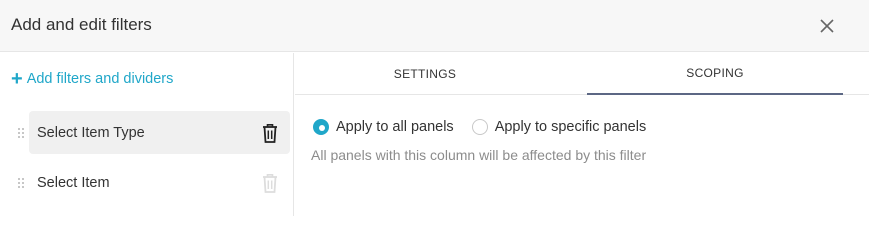  I want to click on radio-apply-specific-panels: Apply to specific panels, so click(559, 127).